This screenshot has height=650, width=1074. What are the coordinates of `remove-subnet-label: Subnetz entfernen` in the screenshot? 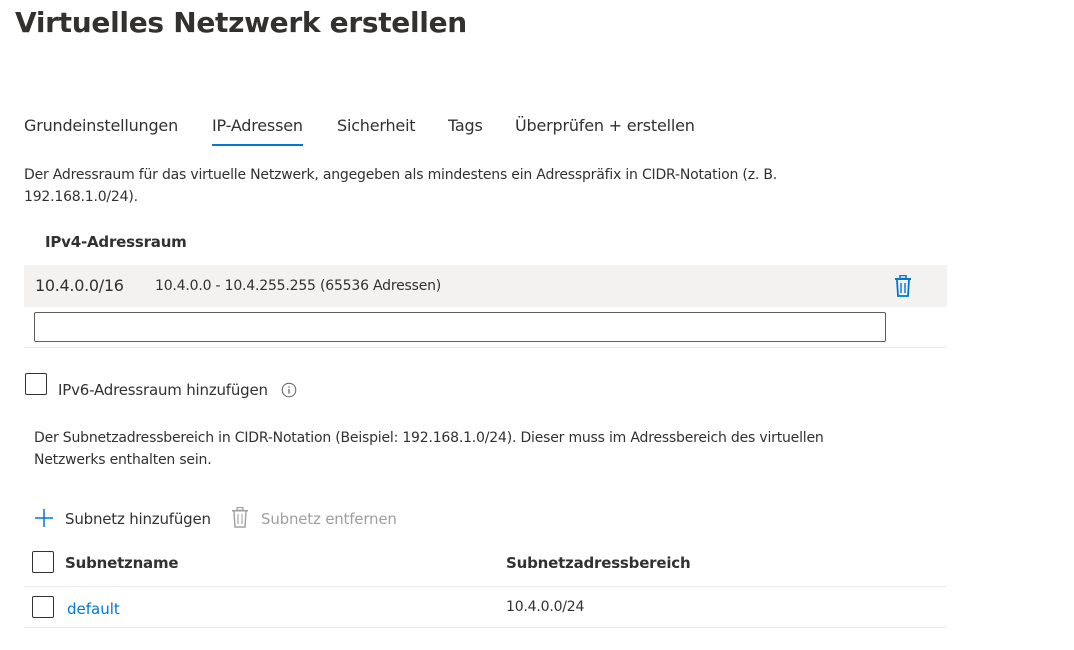 It's located at (329, 519).